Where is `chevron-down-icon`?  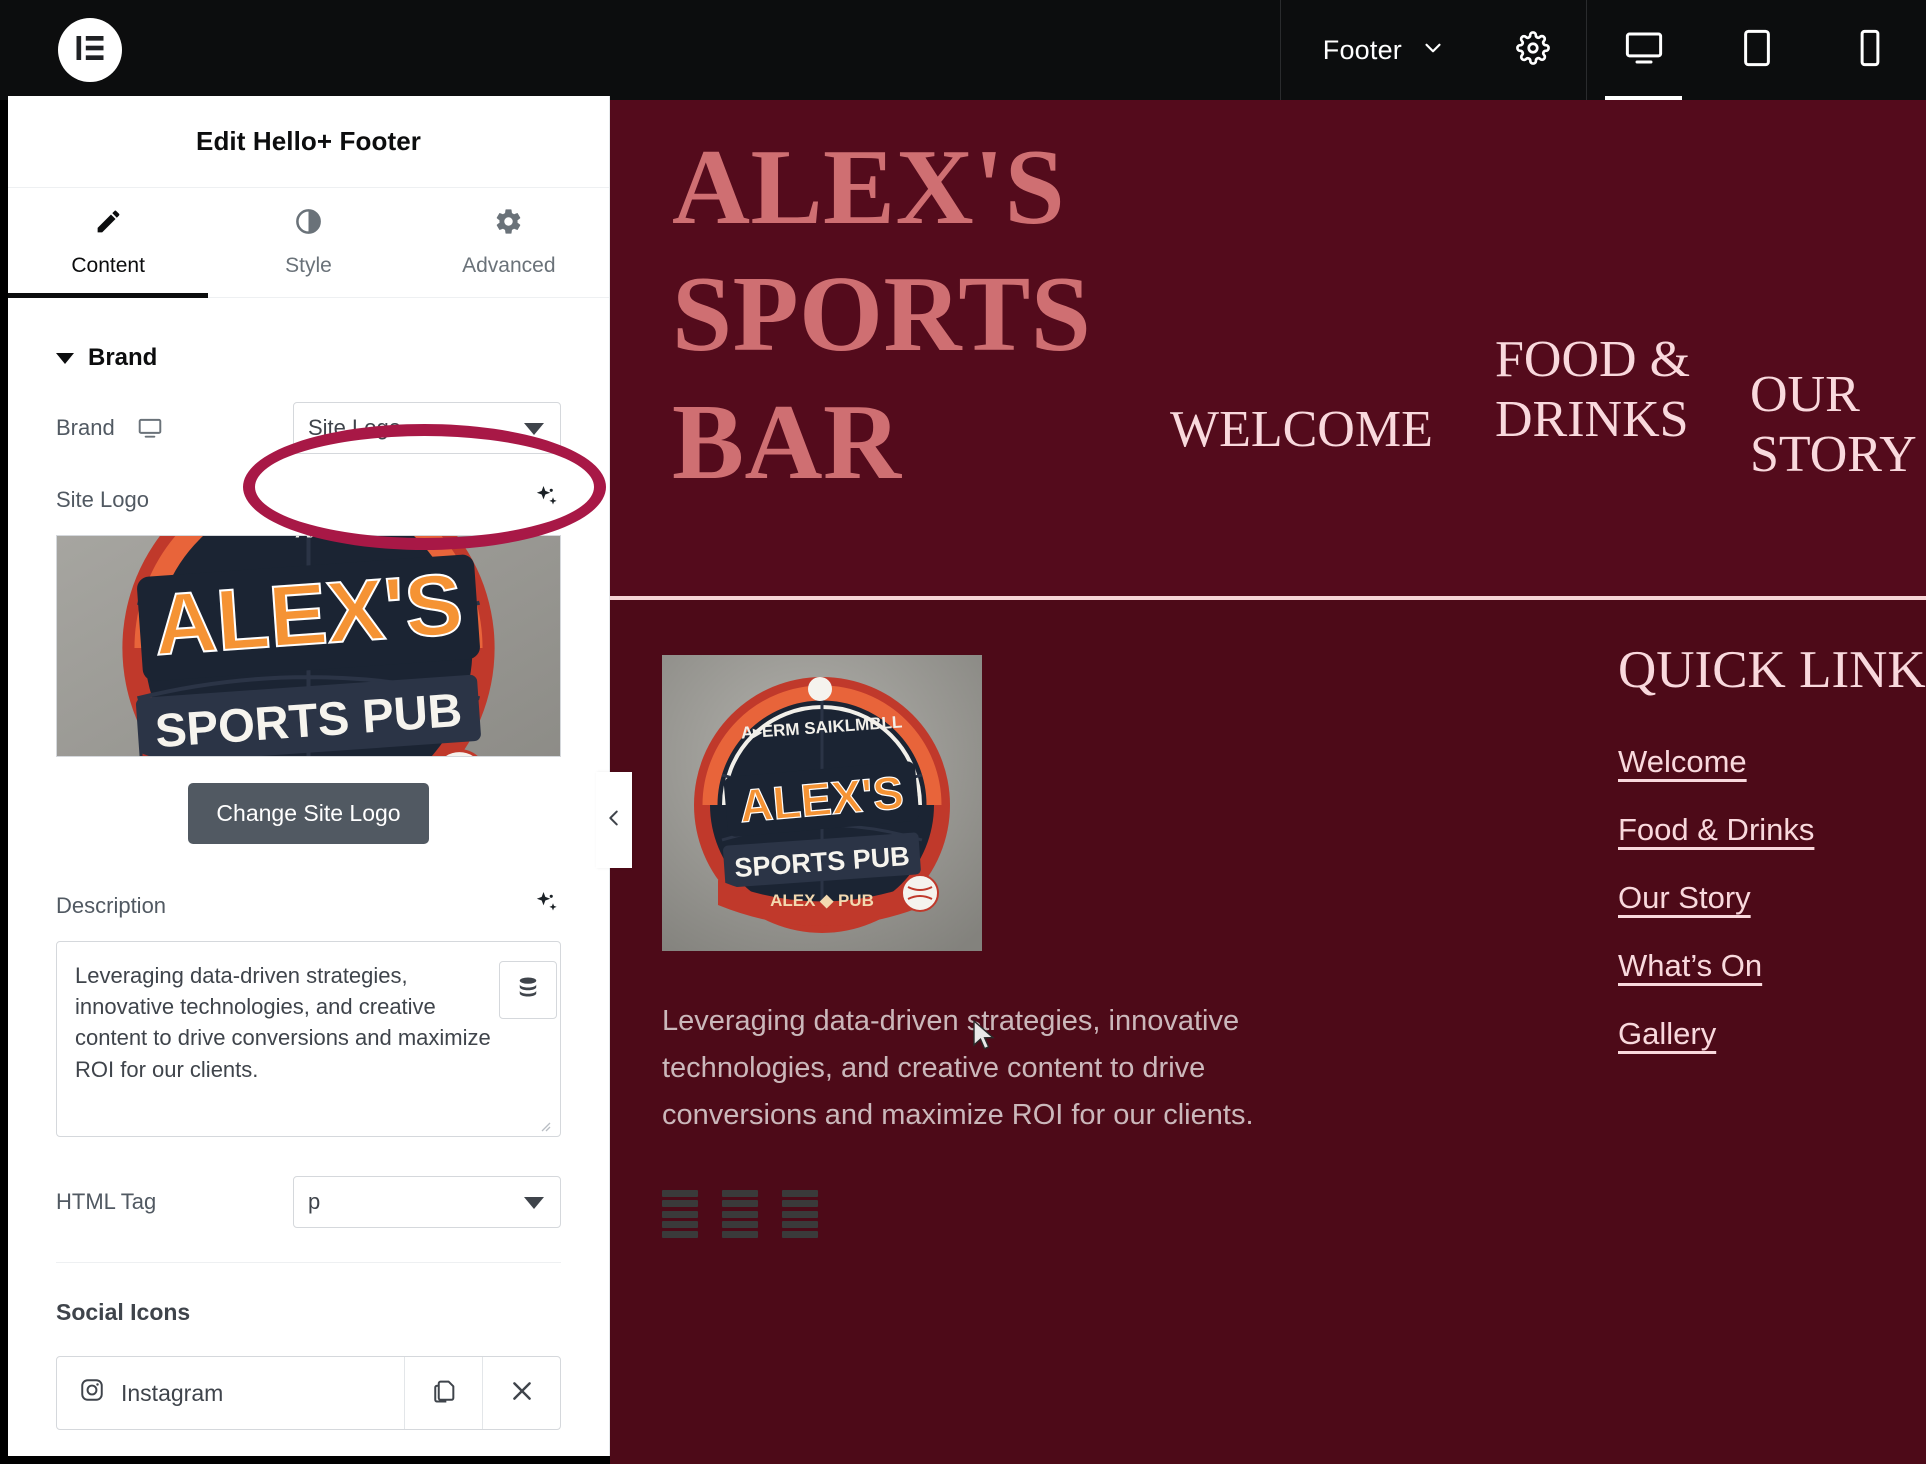 chevron-down-icon is located at coordinates (1433, 50).